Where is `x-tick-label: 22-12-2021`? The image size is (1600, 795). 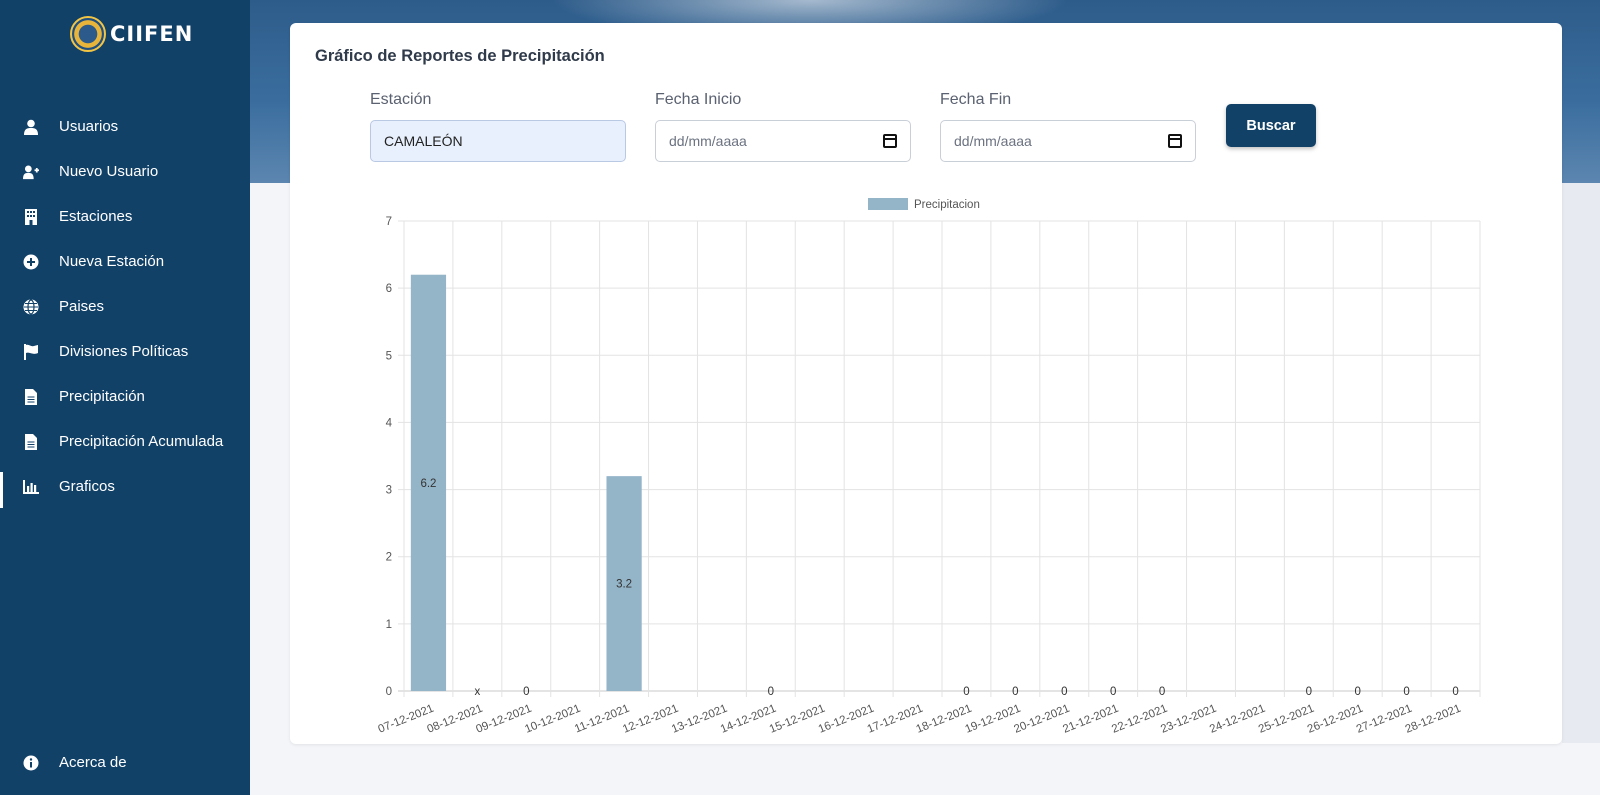
x-tick-label: 22-12-2021 is located at coordinates (1139, 719).